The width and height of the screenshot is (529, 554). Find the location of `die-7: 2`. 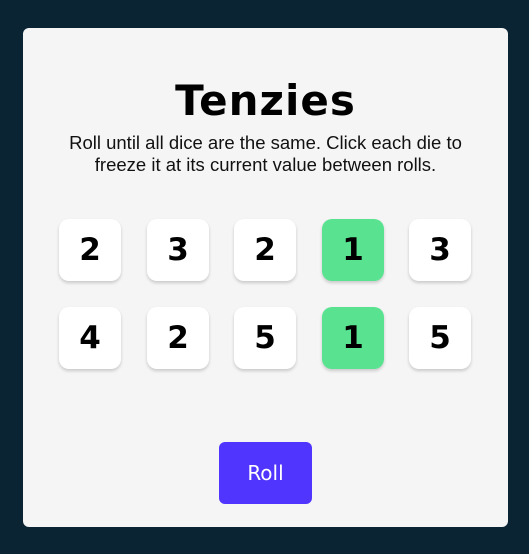

die-7: 2 is located at coordinates (178, 338).